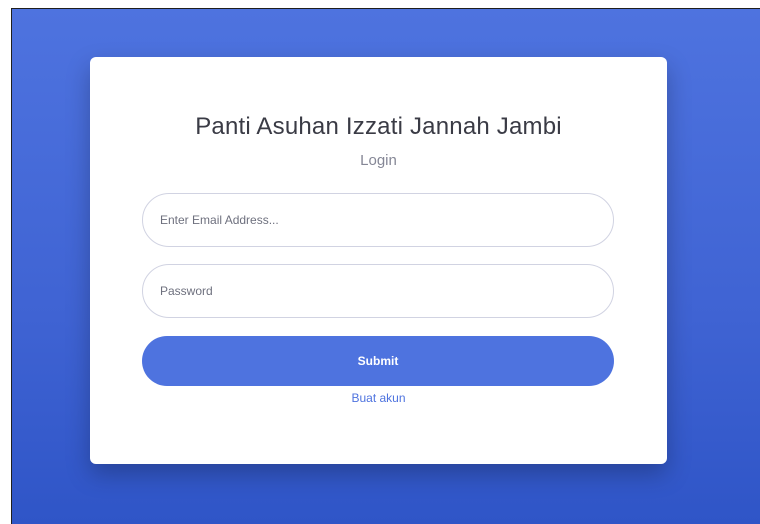  I want to click on register-link: Buat akun, so click(378, 398).